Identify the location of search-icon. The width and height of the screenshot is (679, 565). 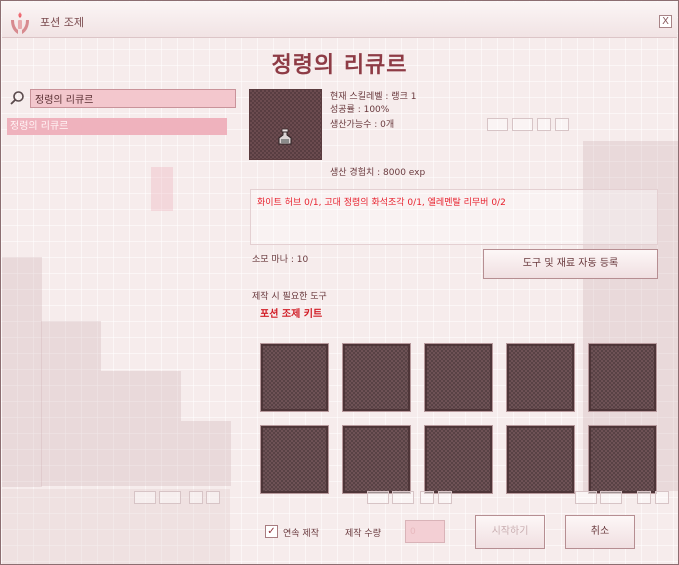
(17, 98).